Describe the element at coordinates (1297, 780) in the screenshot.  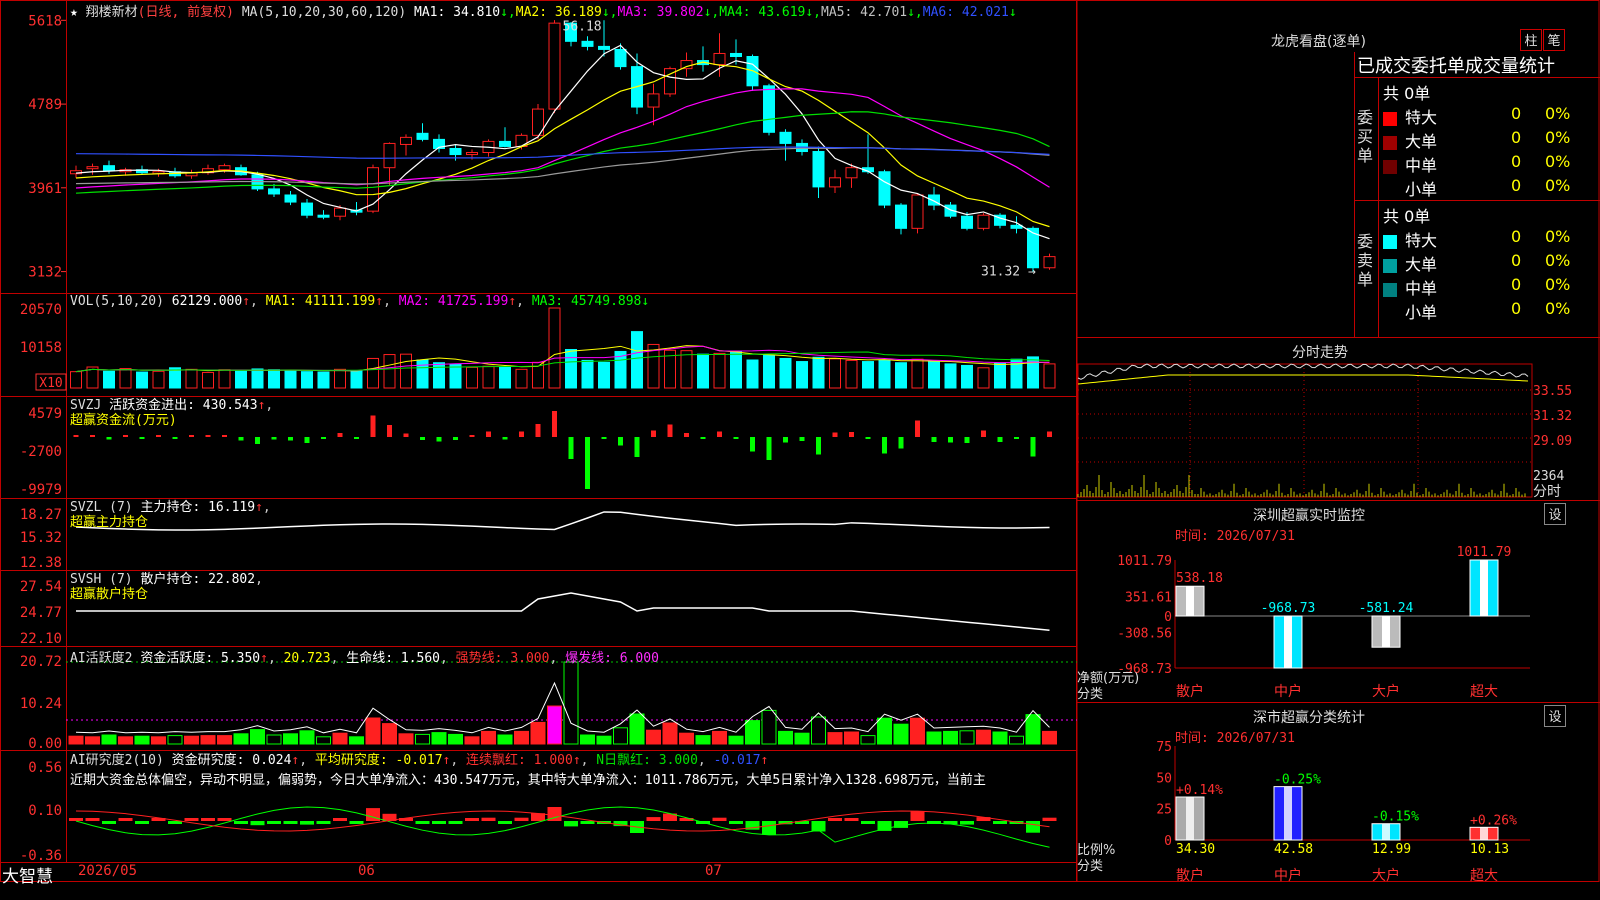
I see `classify-delta-label: -0.25%` at that location.